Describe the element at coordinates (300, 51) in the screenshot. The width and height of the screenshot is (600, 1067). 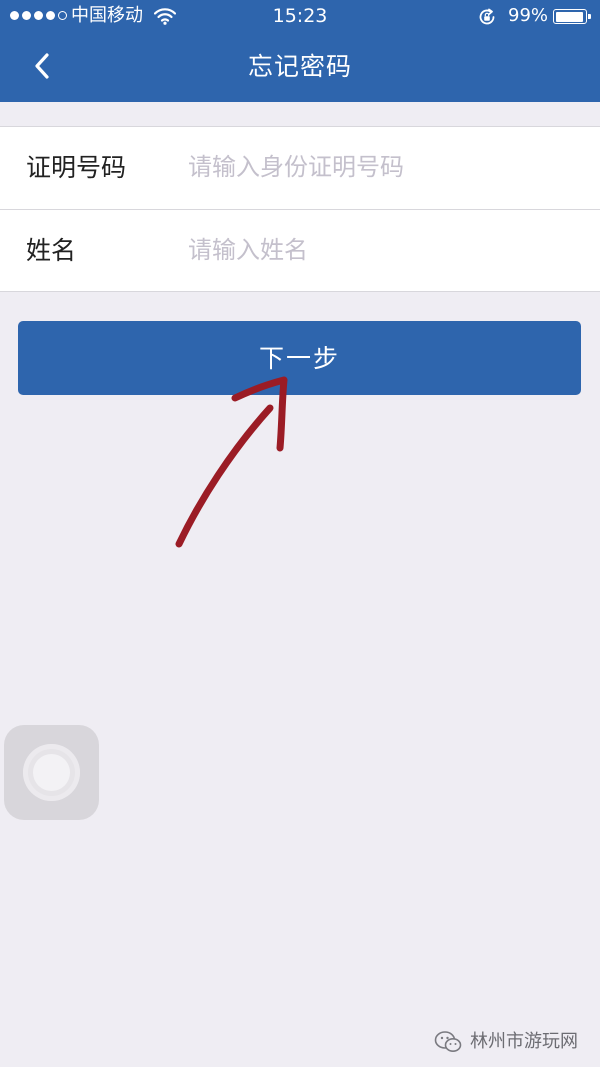
I see `header: 中国移动 15:23 99% 忘记密码` at that location.